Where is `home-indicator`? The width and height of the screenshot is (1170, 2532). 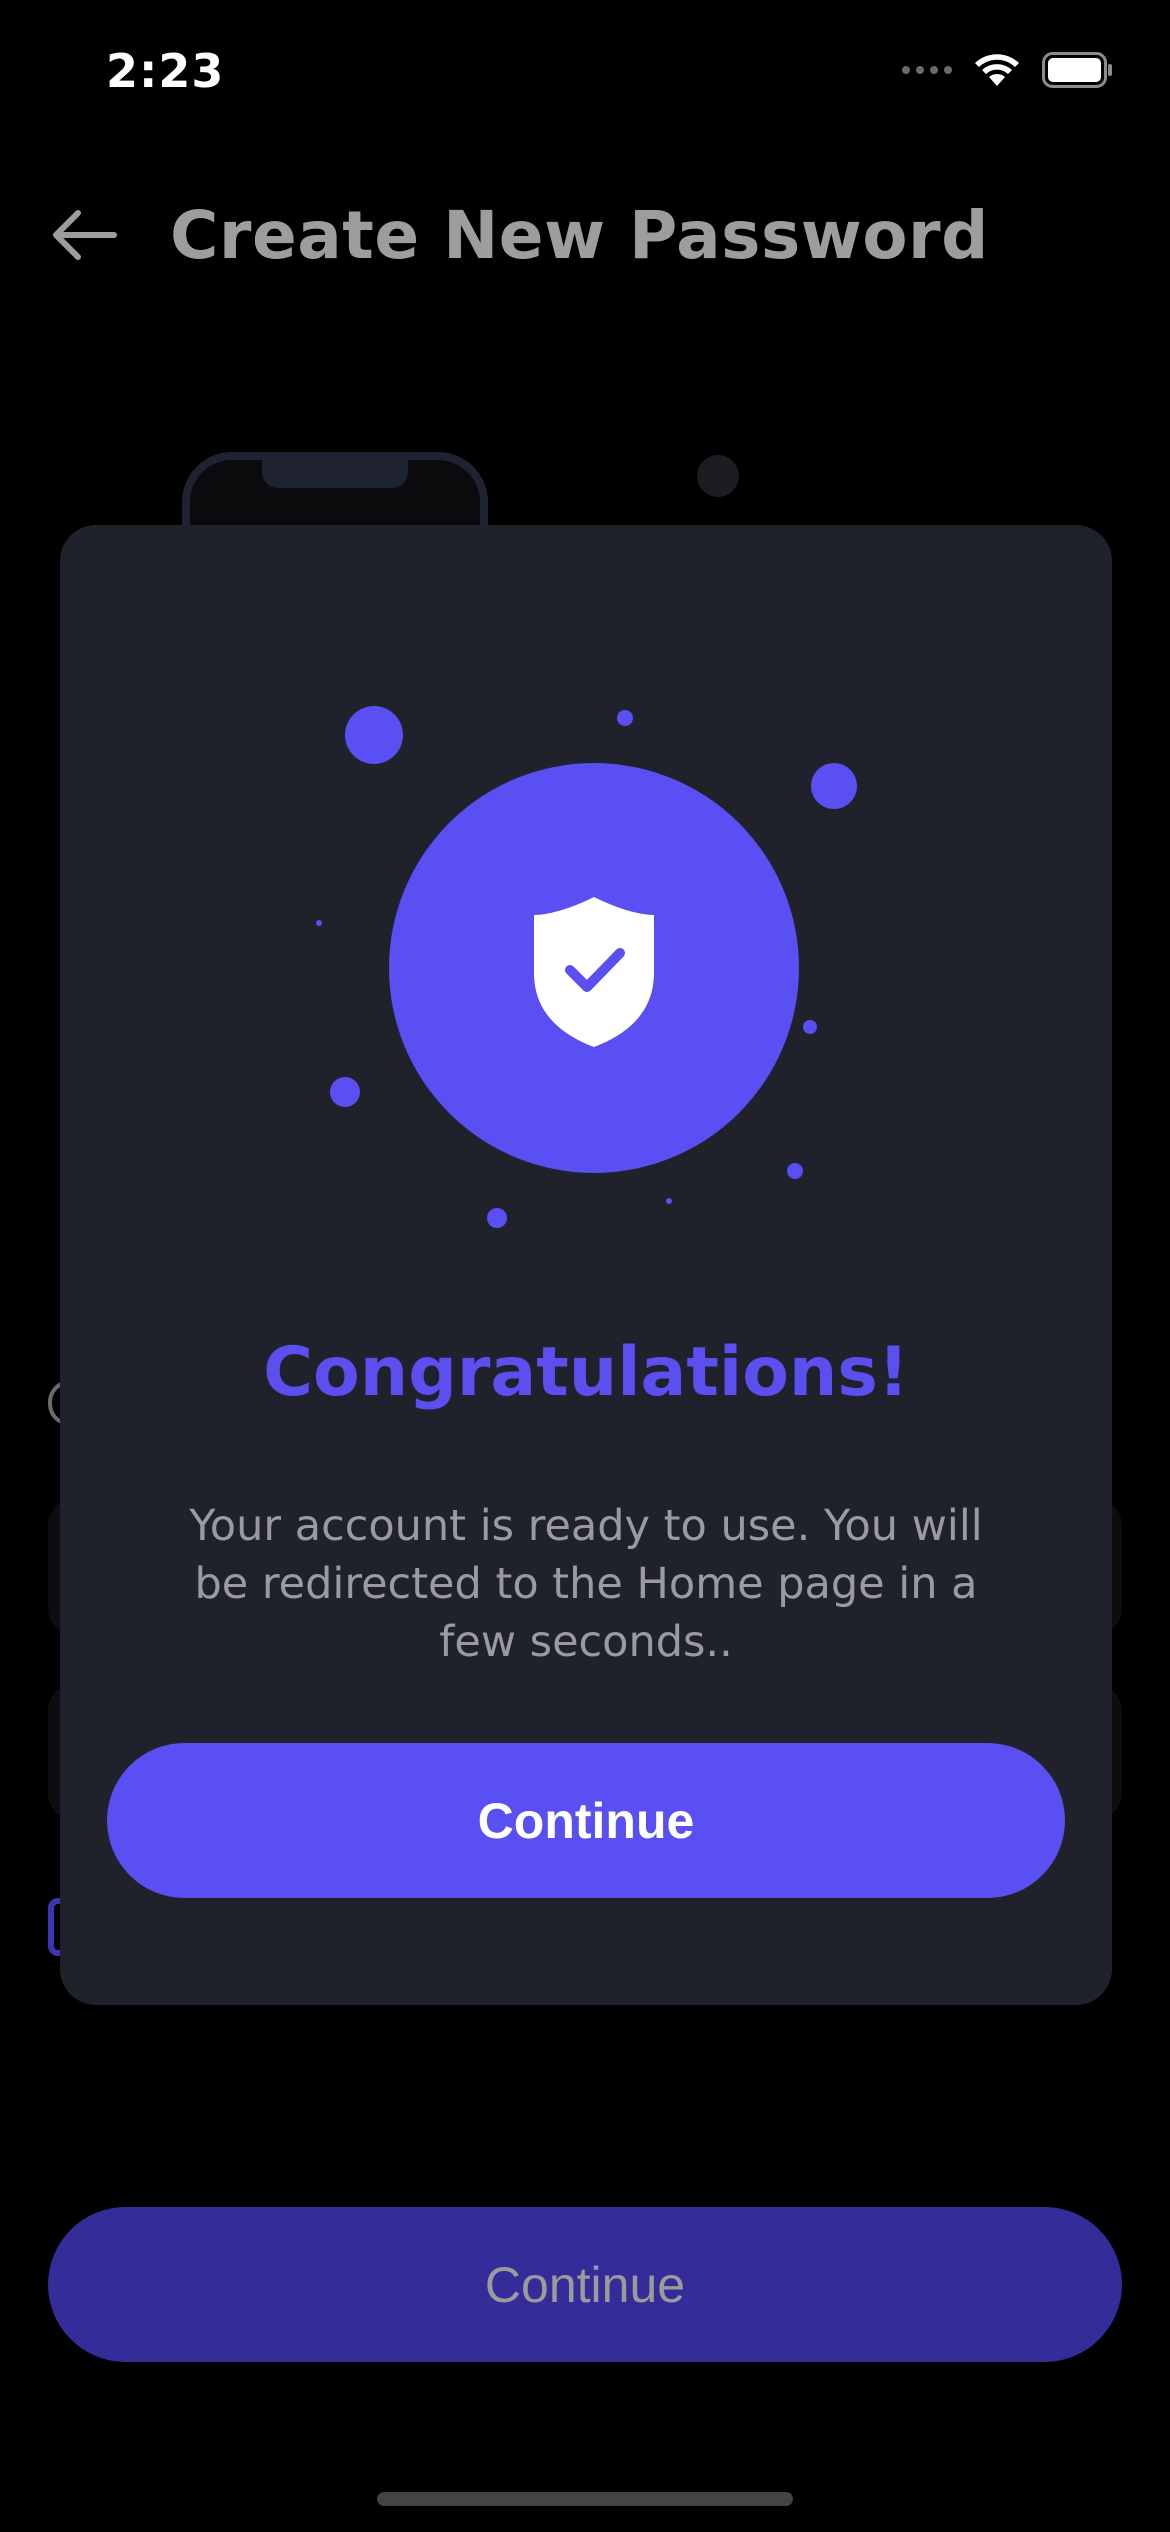 home-indicator is located at coordinates (585, 2499).